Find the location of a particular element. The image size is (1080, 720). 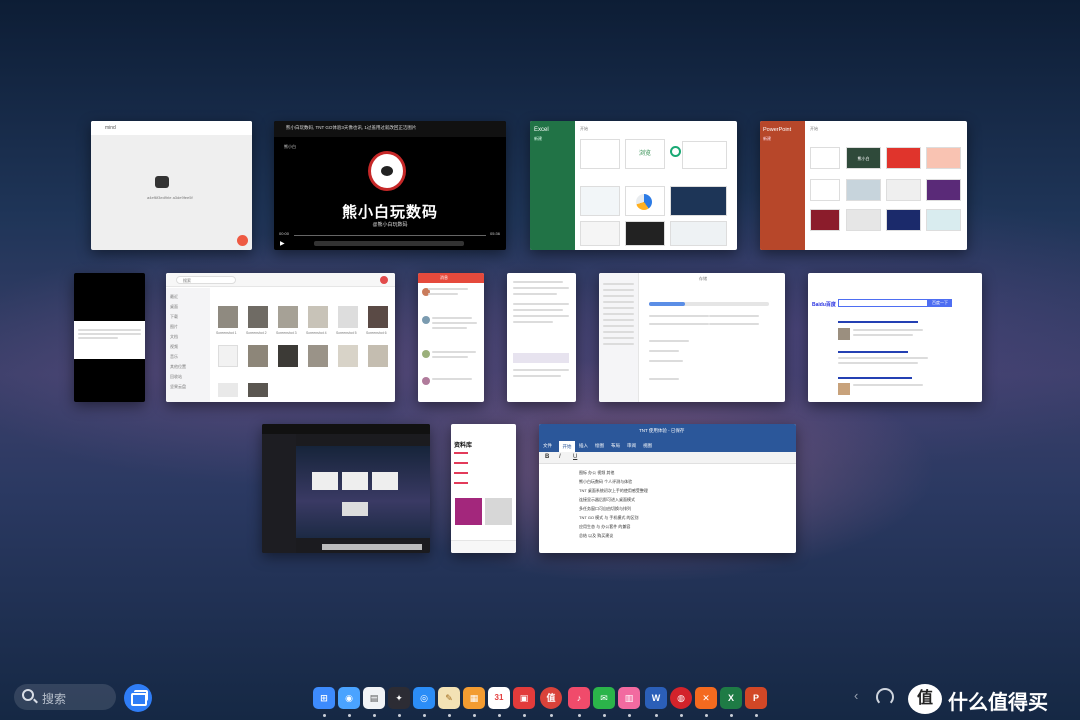

red-app-icon: ▣ is located at coordinates (524, 698).